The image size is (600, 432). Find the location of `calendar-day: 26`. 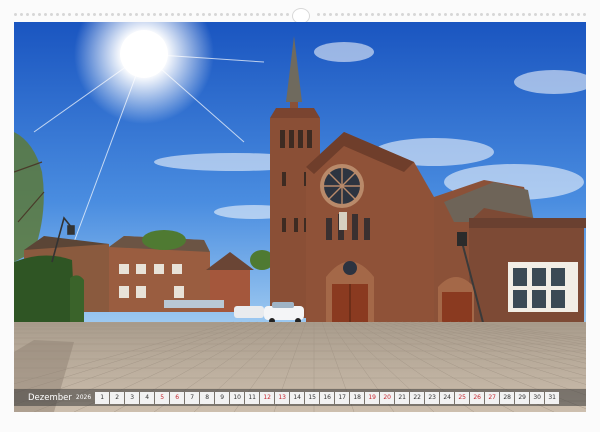

calendar-day: 26 is located at coordinates (477, 397).